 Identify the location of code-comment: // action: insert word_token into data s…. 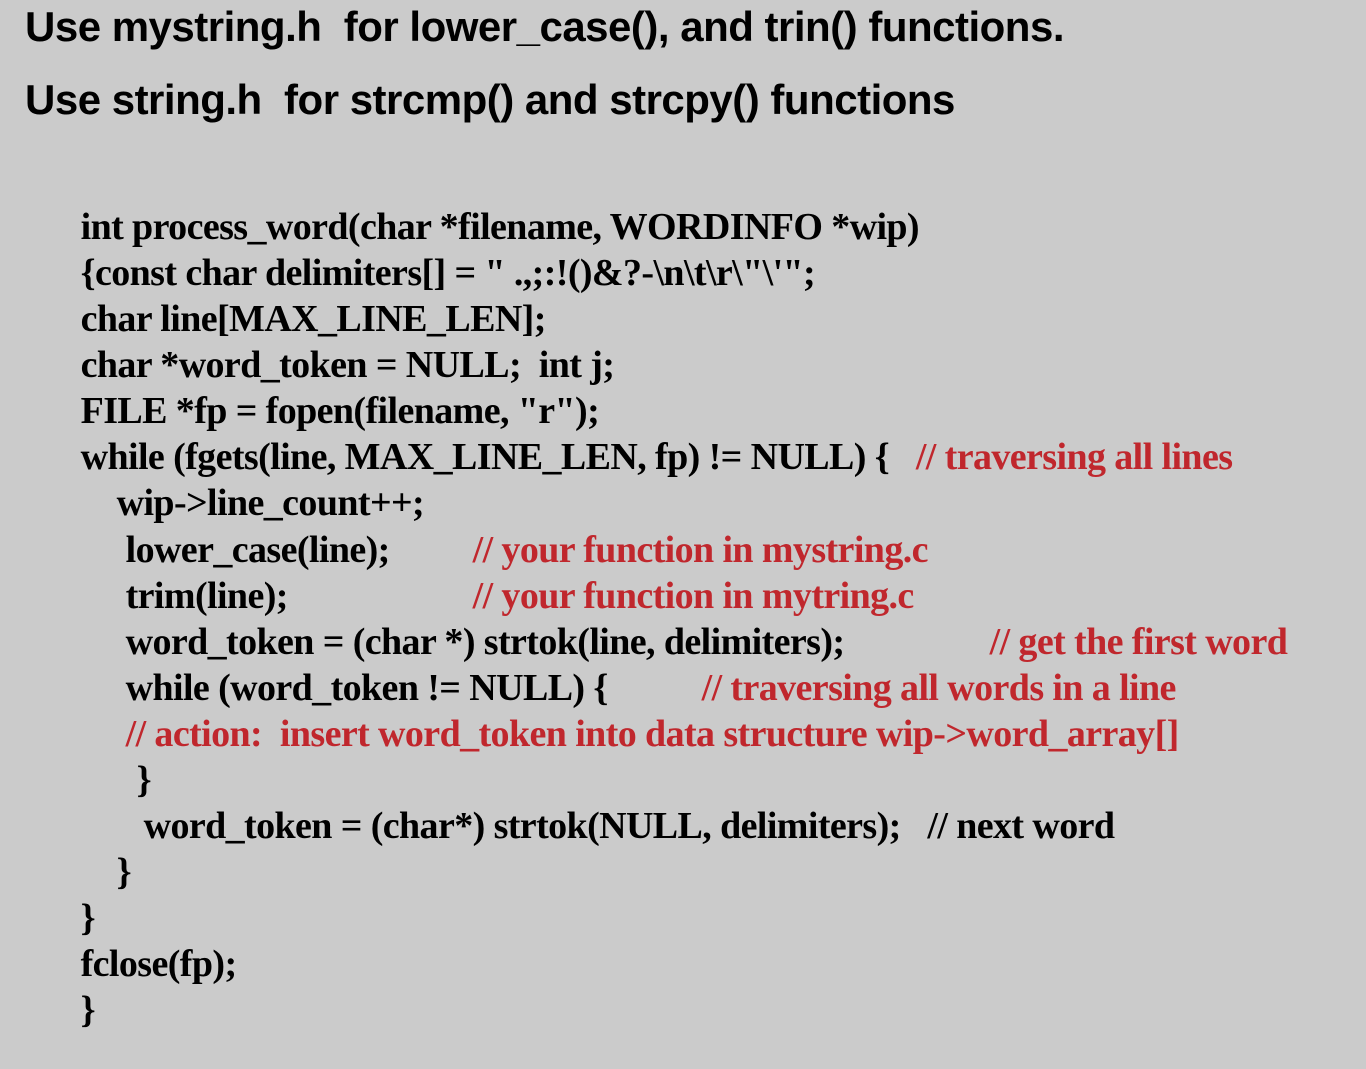
(652, 734).